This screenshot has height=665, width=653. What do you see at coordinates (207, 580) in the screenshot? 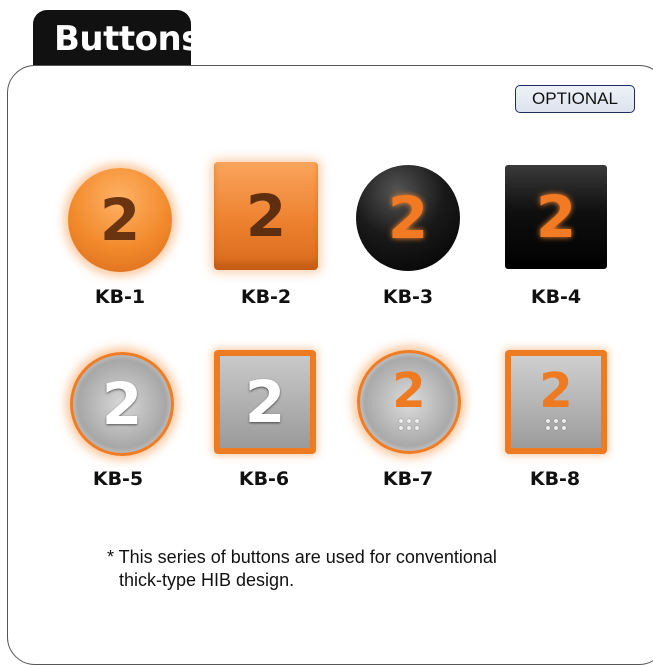
I see `footnote-line-2: thick-type HIB design.` at bounding box center [207, 580].